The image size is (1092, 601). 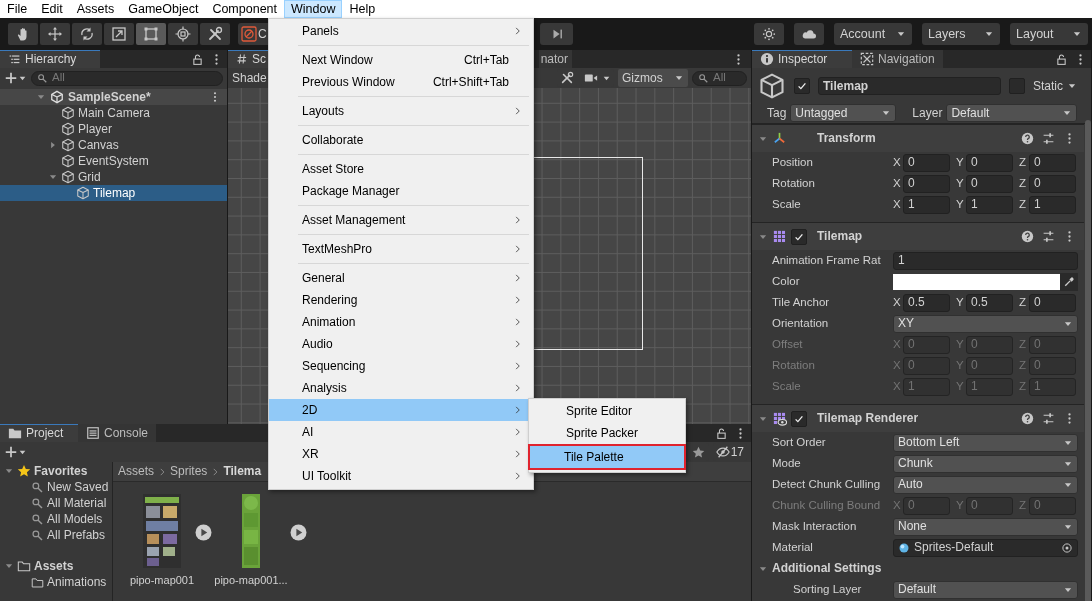 What do you see at coordinates (555, 59) in the screenshot?
I see `tab: nator` at bounding box center [555, 59].